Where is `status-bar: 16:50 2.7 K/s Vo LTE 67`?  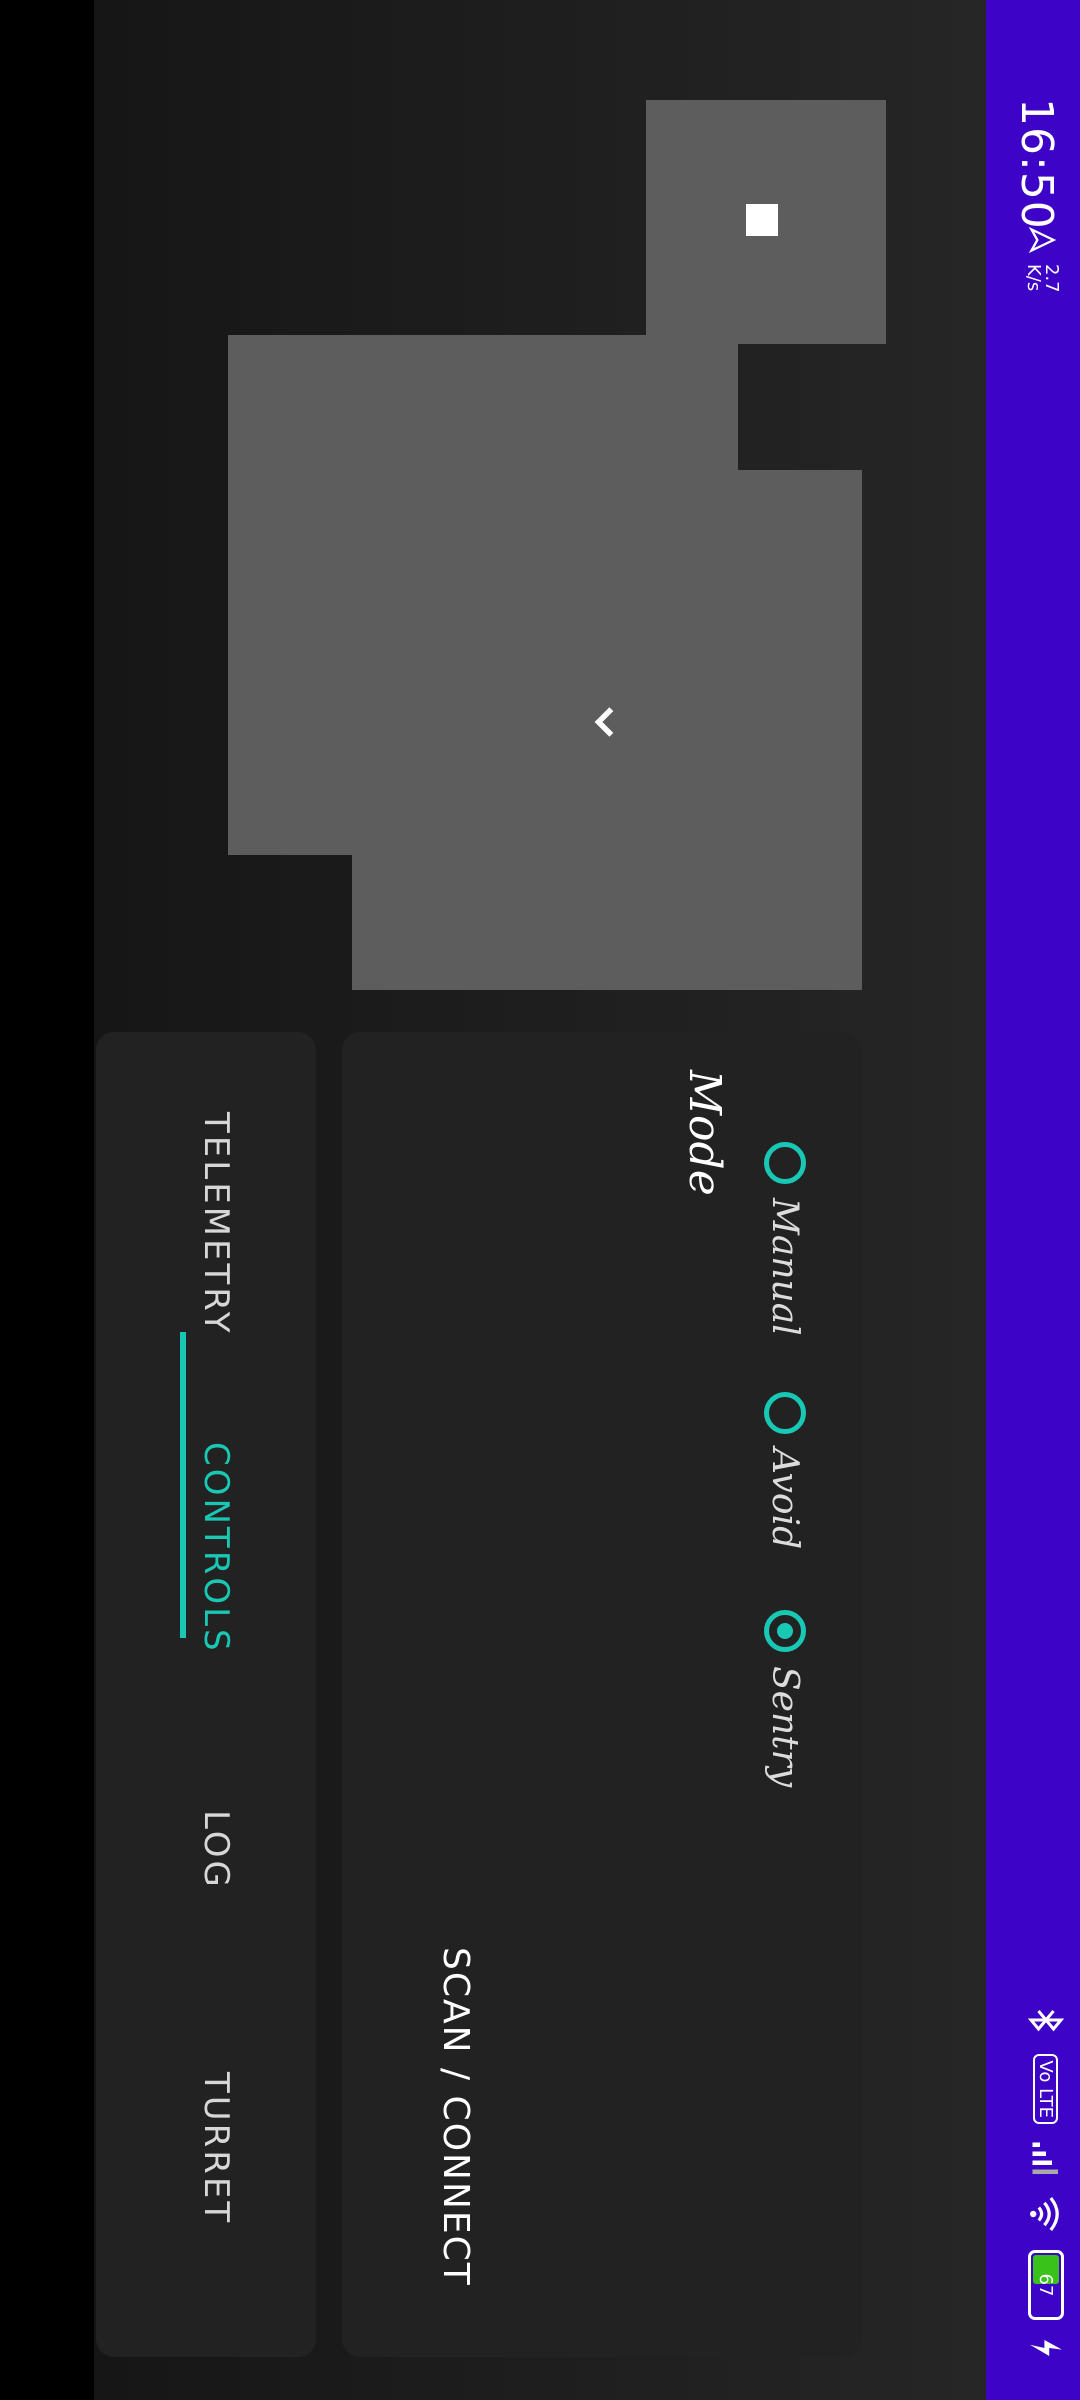
status-bar: 16:50 2.7 K/s Vo LTE 67 is located at coordinates (1033, 1200).